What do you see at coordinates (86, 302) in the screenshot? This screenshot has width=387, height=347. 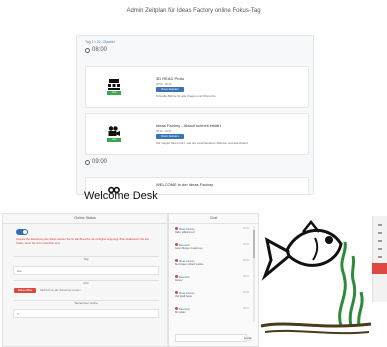 I see `section-label-participants: Teilnehmer online` at bounding box center [86, 302].